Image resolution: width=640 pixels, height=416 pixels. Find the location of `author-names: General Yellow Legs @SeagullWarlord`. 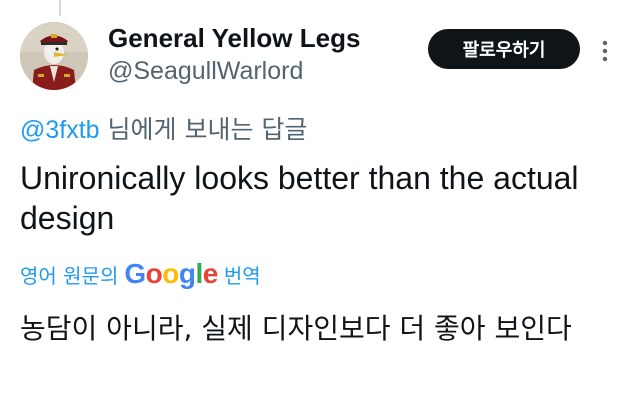

author-names: General Yellow Legs @SeagullWarlord is located at coordinates (234, 55).